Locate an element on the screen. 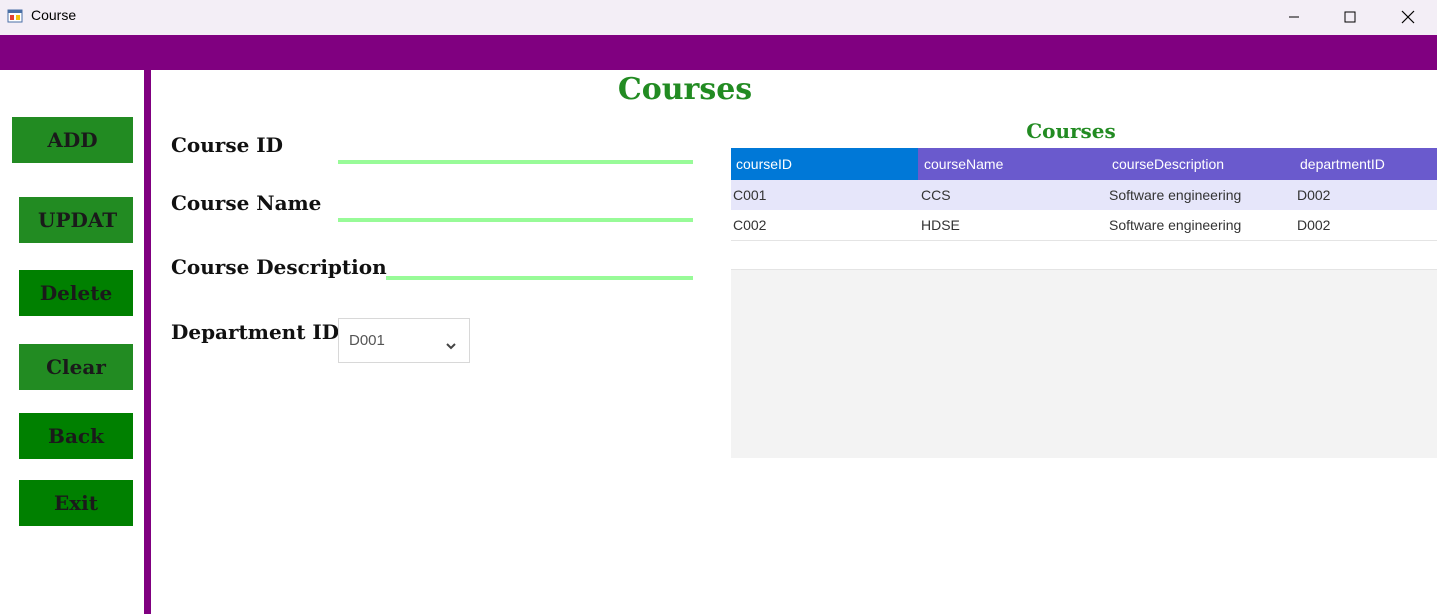 The height and width of the screenshot is (614, 1437). grid-title: Courses is located at coordinates (1071, 131).